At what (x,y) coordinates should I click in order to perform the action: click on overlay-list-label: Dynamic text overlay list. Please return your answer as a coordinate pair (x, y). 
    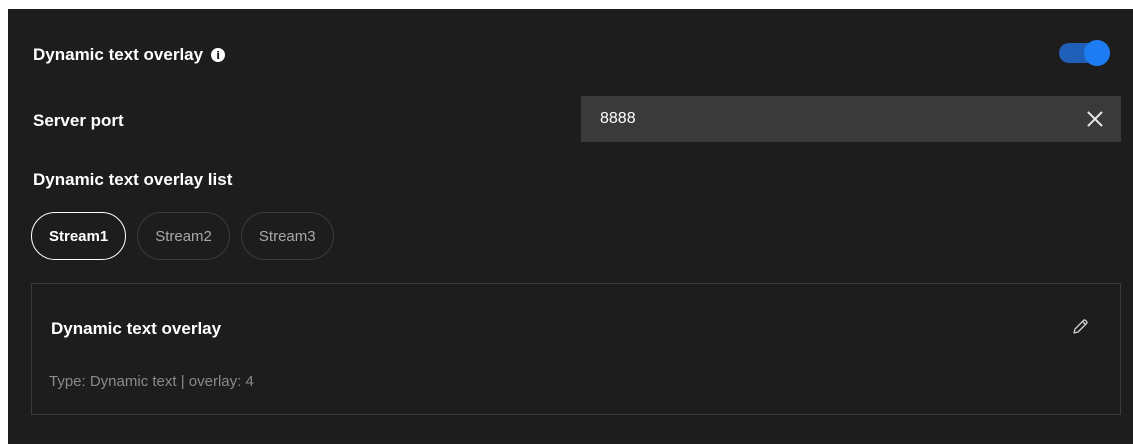
    Looking at the image, I should click on (133, 179).